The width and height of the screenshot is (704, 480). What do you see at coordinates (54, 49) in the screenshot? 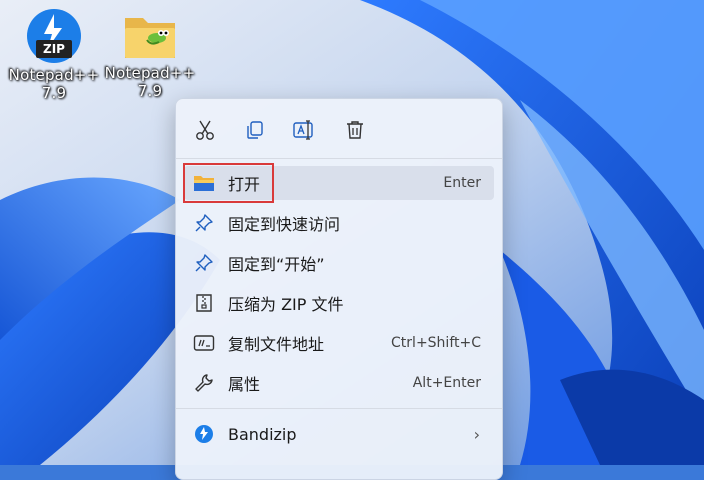
I see `zip-badge: ZIP` at bounding box center [54, 49].